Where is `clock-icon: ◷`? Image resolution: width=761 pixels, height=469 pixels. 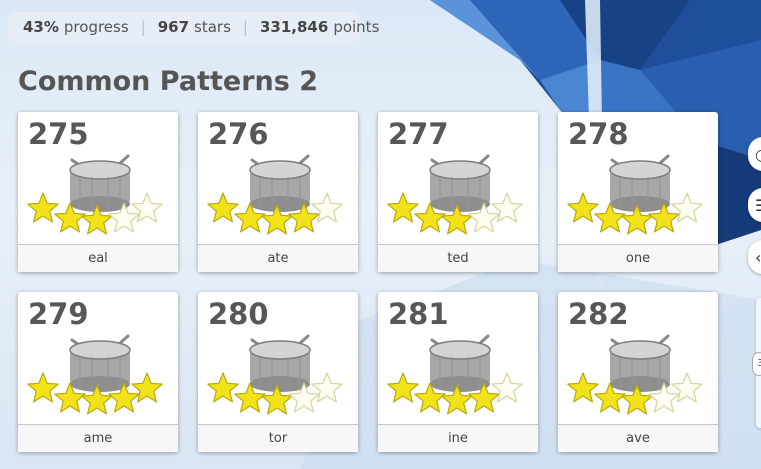
clock-icon: ◷ is located at coordinates (758, 154).